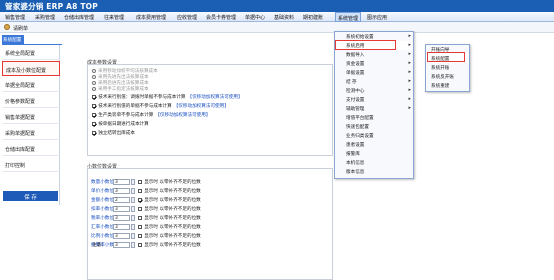 This screenshot has height=280, width=554. What do you see at coordinates (374, 108) in the screenshot?
I see `system-menu-item-8: 辅助管理 ▸` at bounding box center [374, 108].